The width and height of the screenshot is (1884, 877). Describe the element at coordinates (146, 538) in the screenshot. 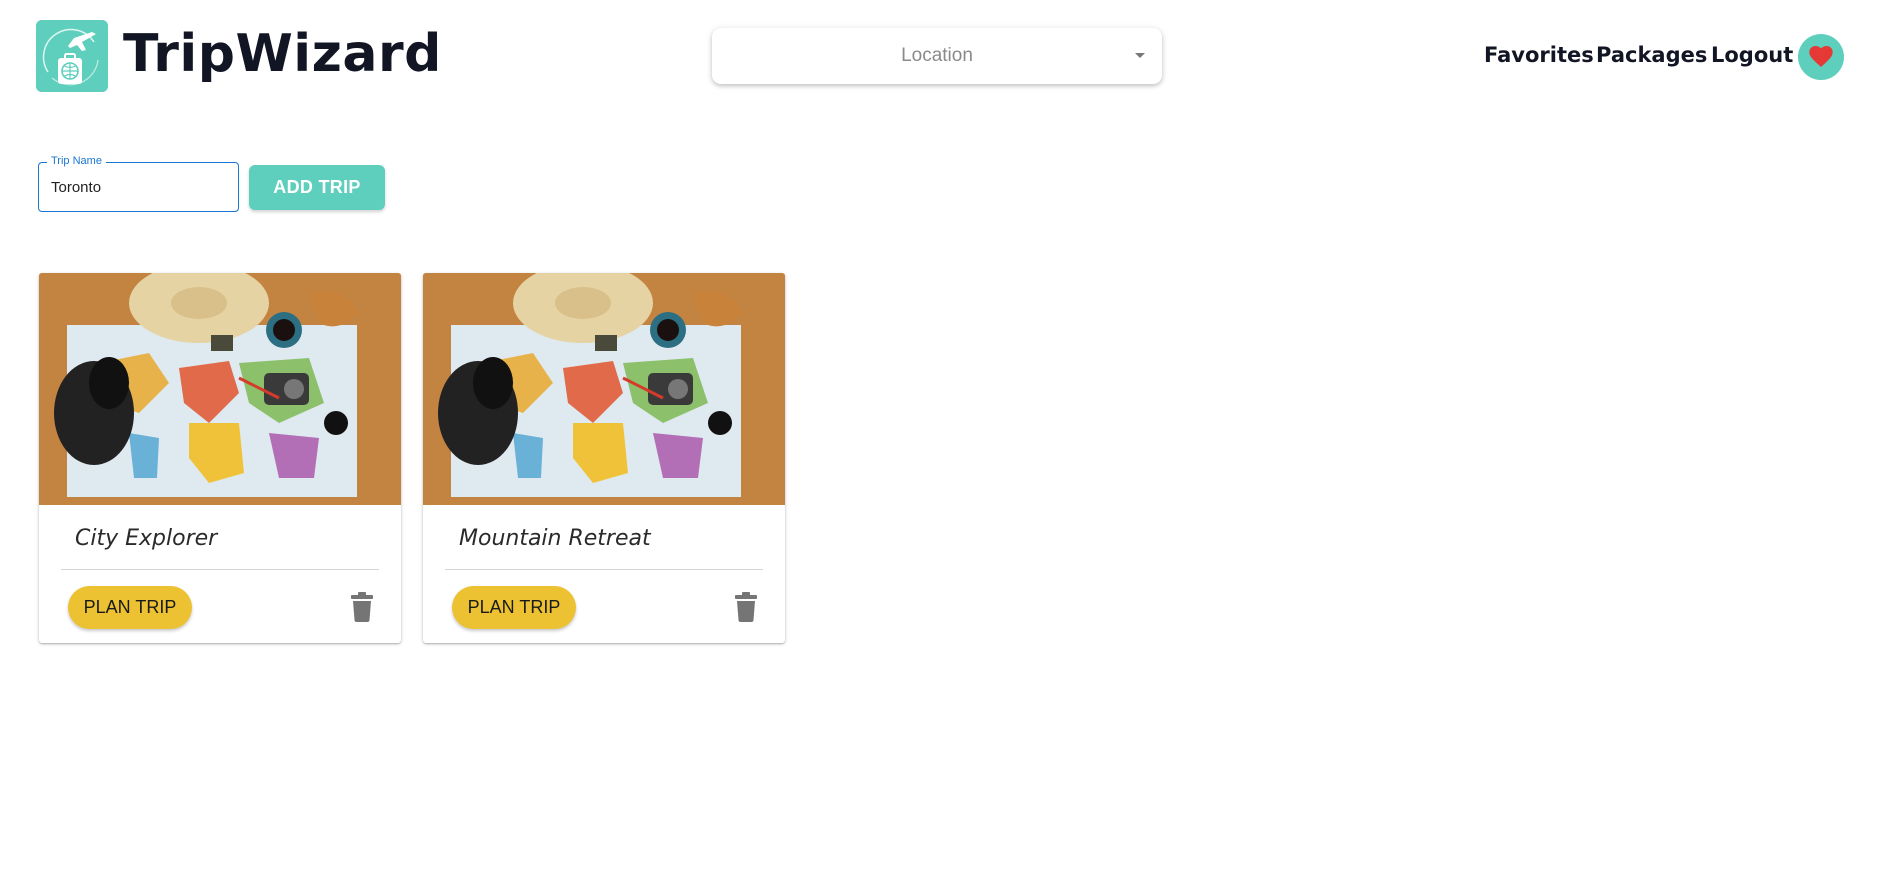

I see `trip-title: City Explorer` at that location.